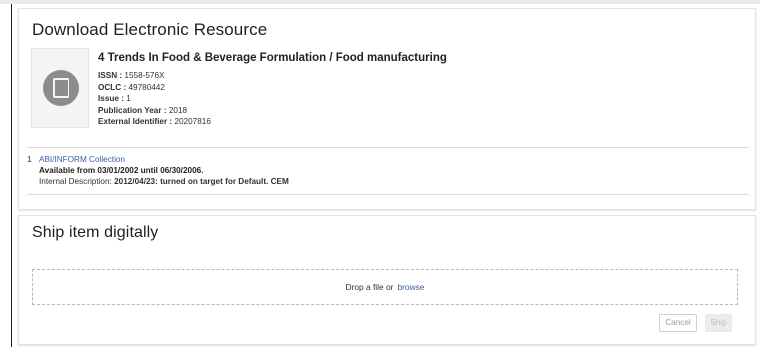 Image resolution: width=760 pixels, height=347 pixels. I want to click on external-identifier-row: External Identifier : 20207816, so click(154, 122).